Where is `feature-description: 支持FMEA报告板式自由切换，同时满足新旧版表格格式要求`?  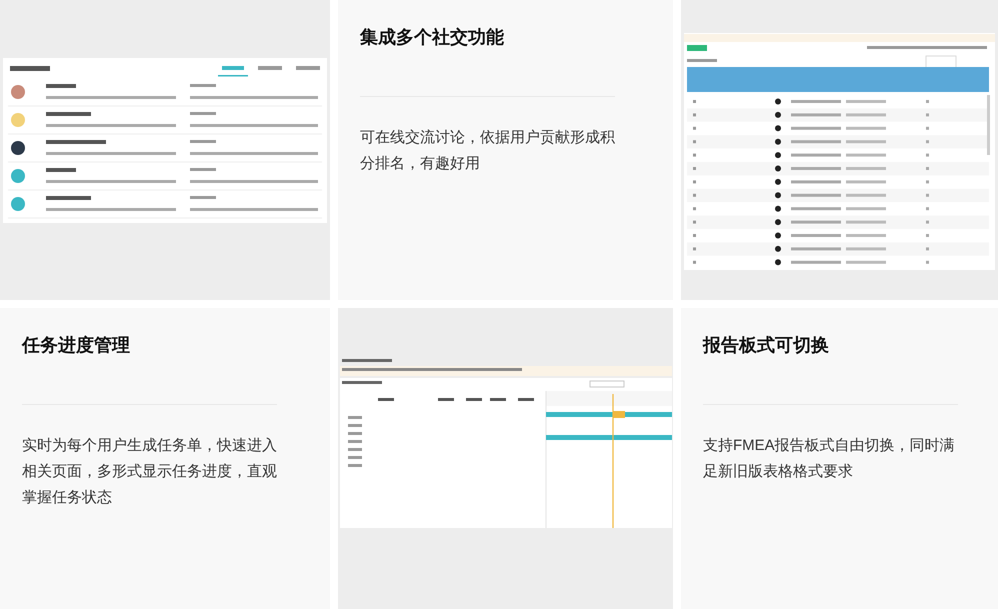
feature-description: 支持FMEA报告板式自由切换，同时满足新旧版表格格式要求 is located at coordinates (829, 459).